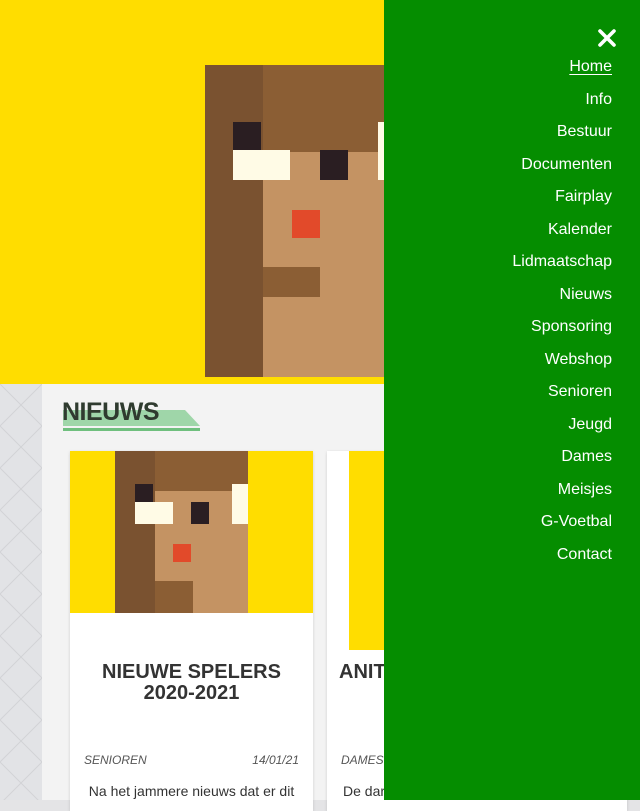  Describe the element at coordinates (576, 521) in the screenshot. I see `nav-item-label: G-Voetbal` at that location.